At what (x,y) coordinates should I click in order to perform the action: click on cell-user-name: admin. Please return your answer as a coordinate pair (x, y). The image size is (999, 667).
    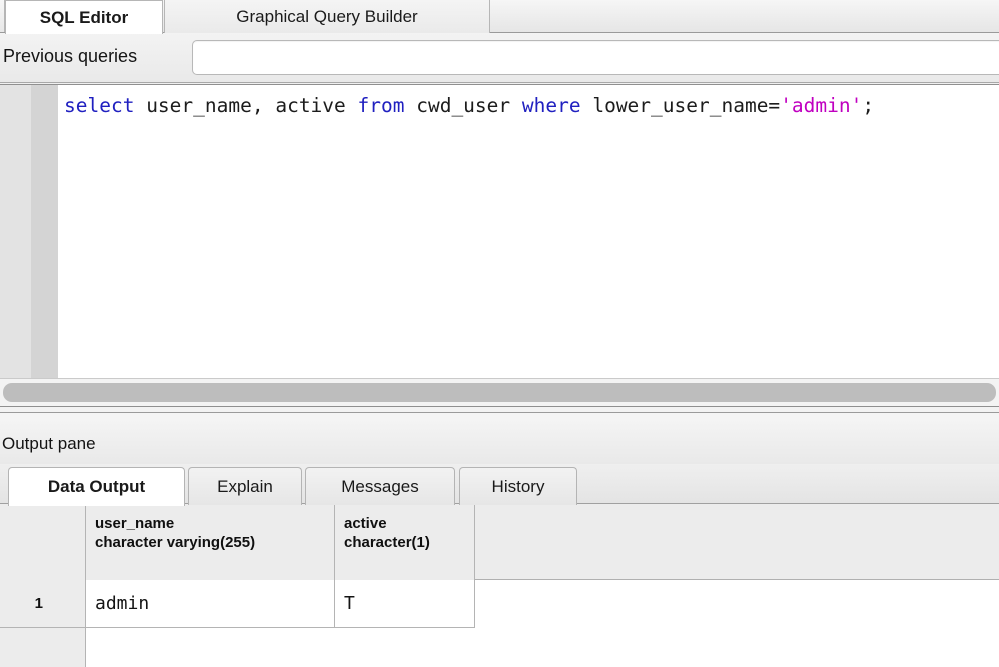
    Looking at the image, I should click on (210, 604).